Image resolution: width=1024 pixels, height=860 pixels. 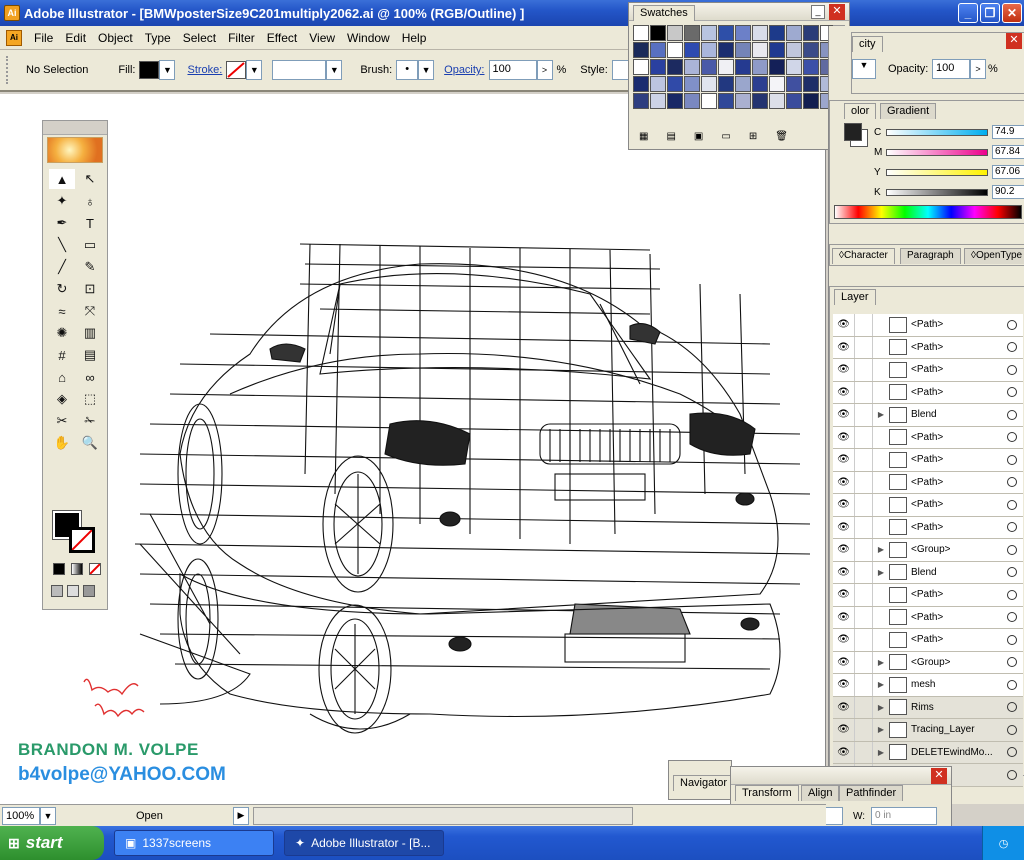 What do you see at coordinates (959, 662) in the screenshot?
I see `layer-name: <Group>` at bounding box center [959, 662].